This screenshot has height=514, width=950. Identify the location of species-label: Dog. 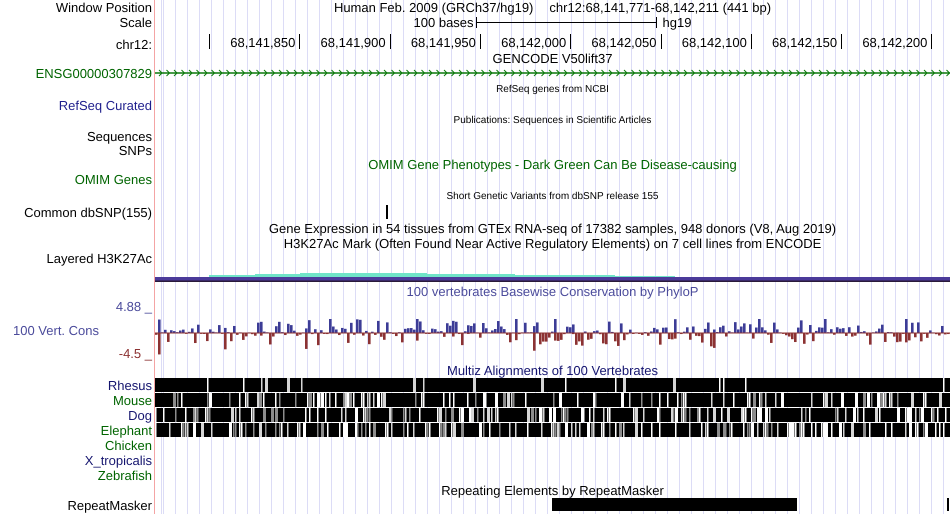
(140, 415).